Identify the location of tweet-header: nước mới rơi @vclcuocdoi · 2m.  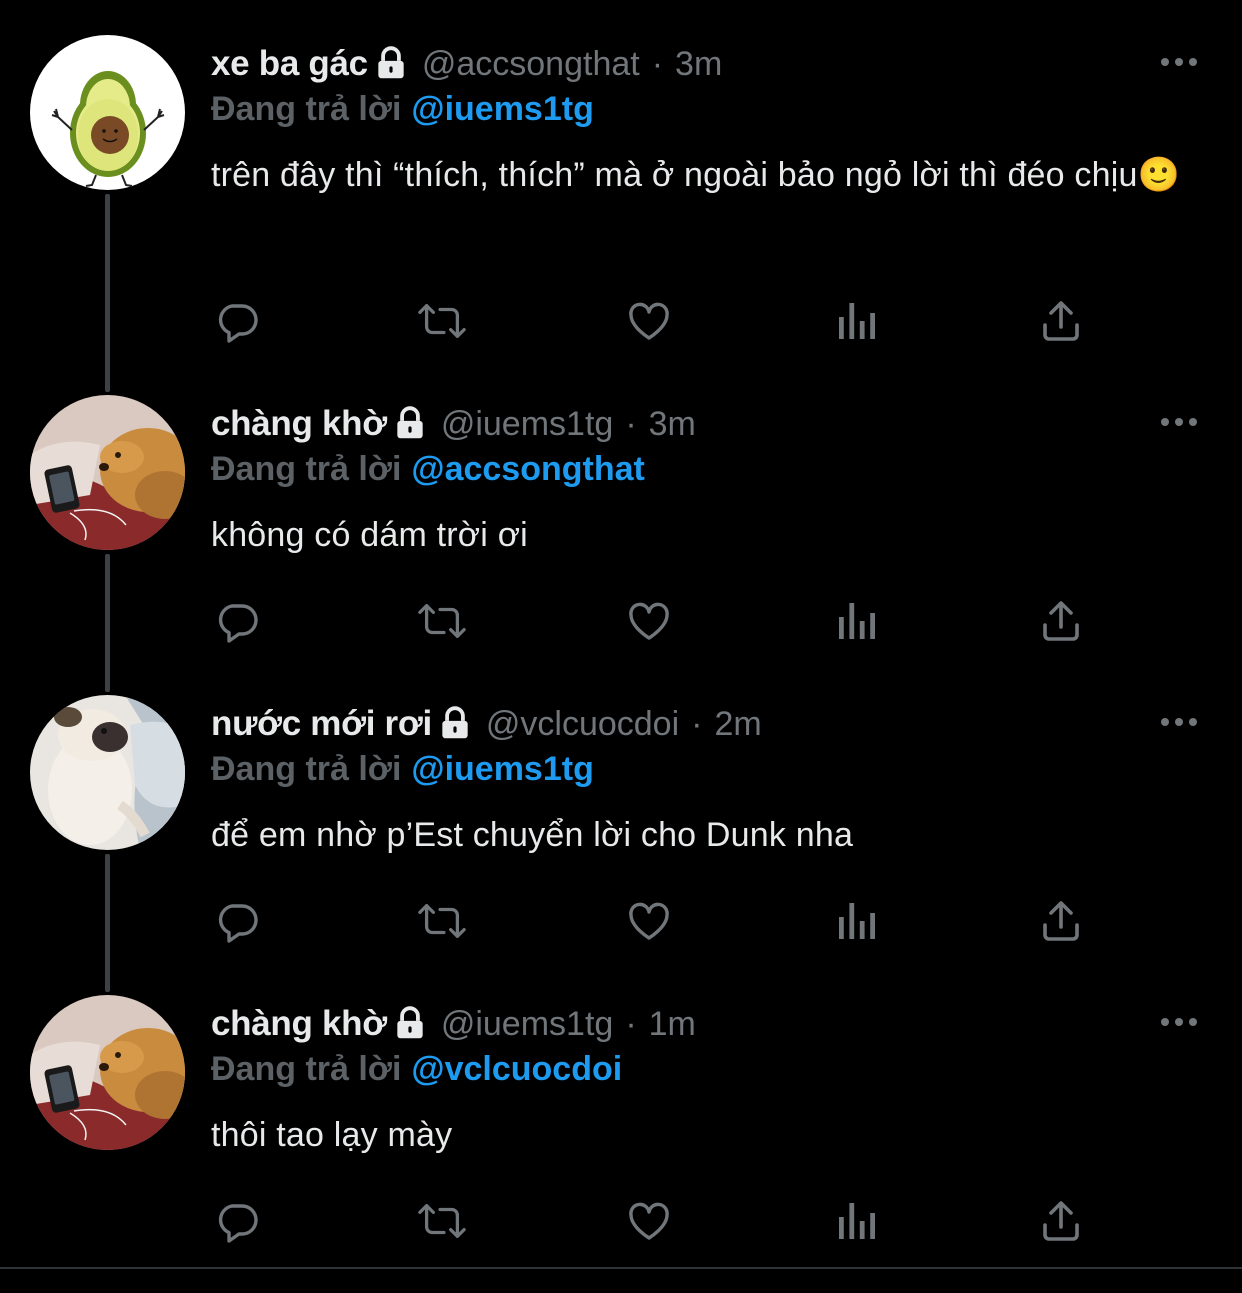
(486, 724).